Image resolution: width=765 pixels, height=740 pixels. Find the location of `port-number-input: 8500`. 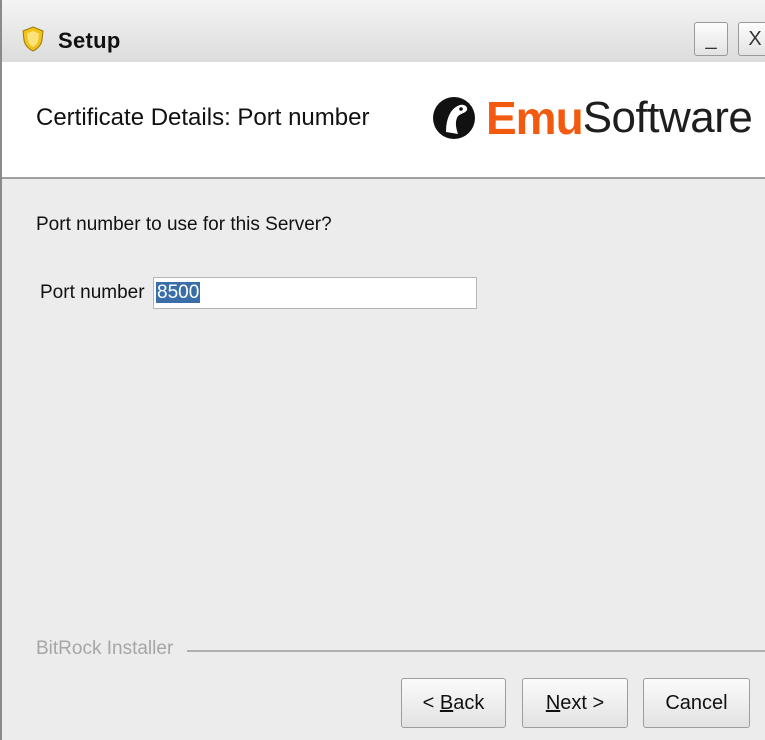

port-number-input: 8500 is located at coordinates (315, 293).